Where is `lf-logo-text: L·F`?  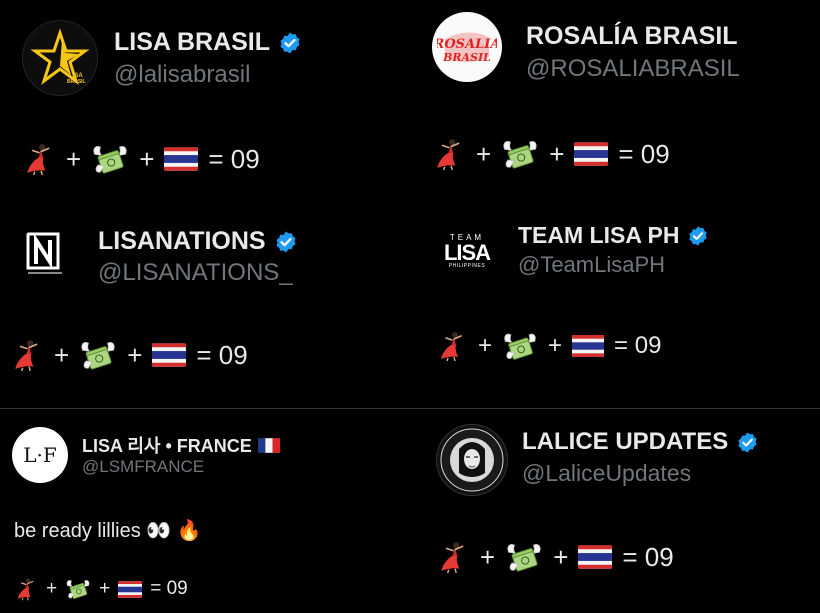
lf-logo-text: L·F is located at coordinates (40, 455).